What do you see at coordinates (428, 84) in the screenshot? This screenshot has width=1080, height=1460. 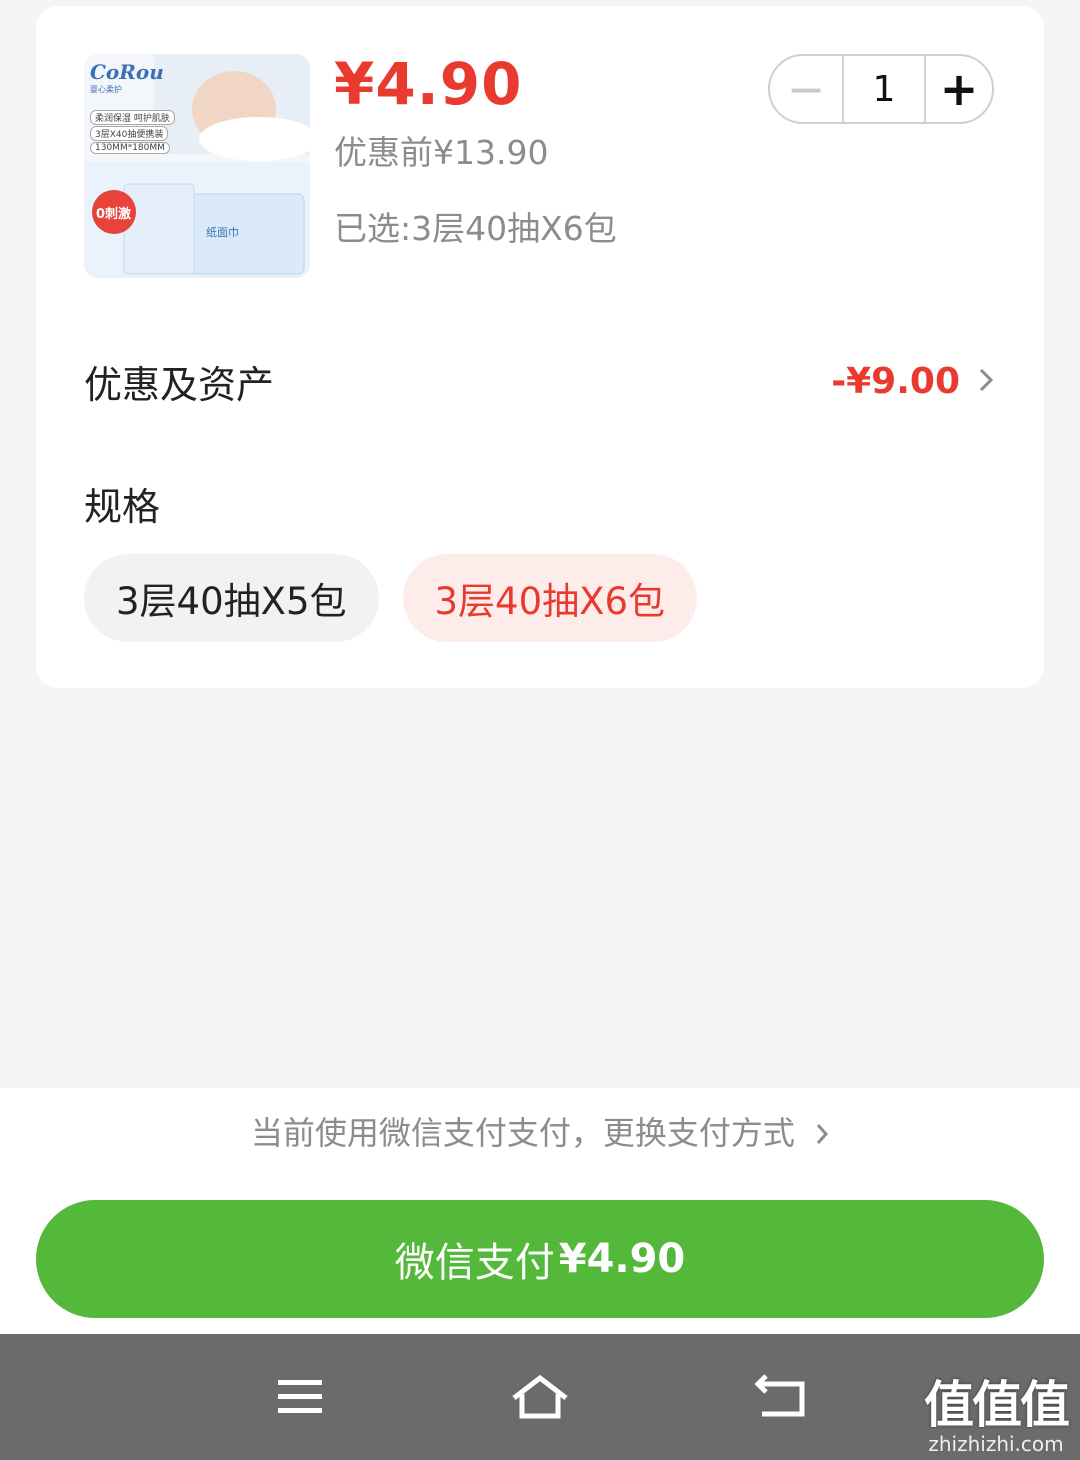 I see `product-price: ¥4.90` at bounding box center [428, 84].